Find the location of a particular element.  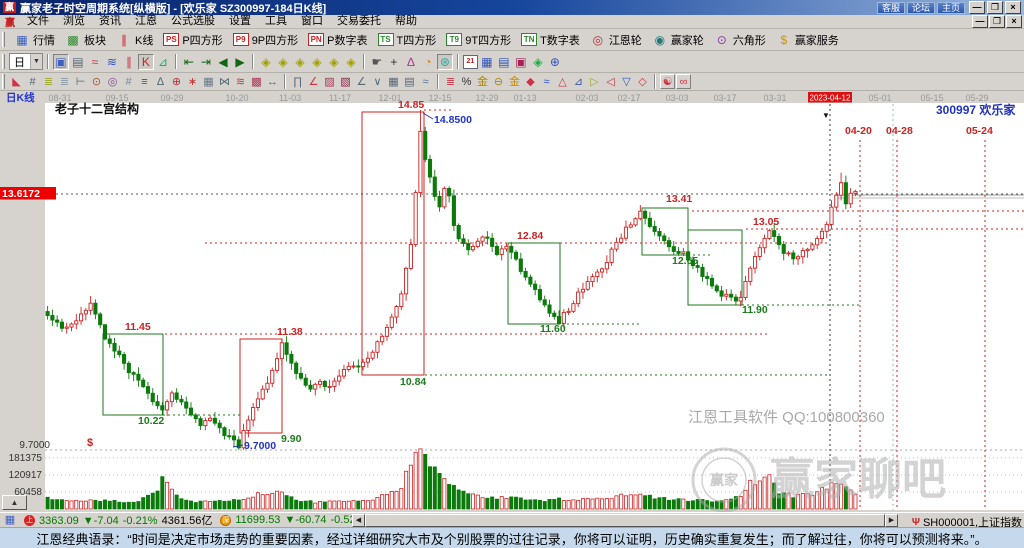

scrollbar-thumb is located at coordinates (625, 520).